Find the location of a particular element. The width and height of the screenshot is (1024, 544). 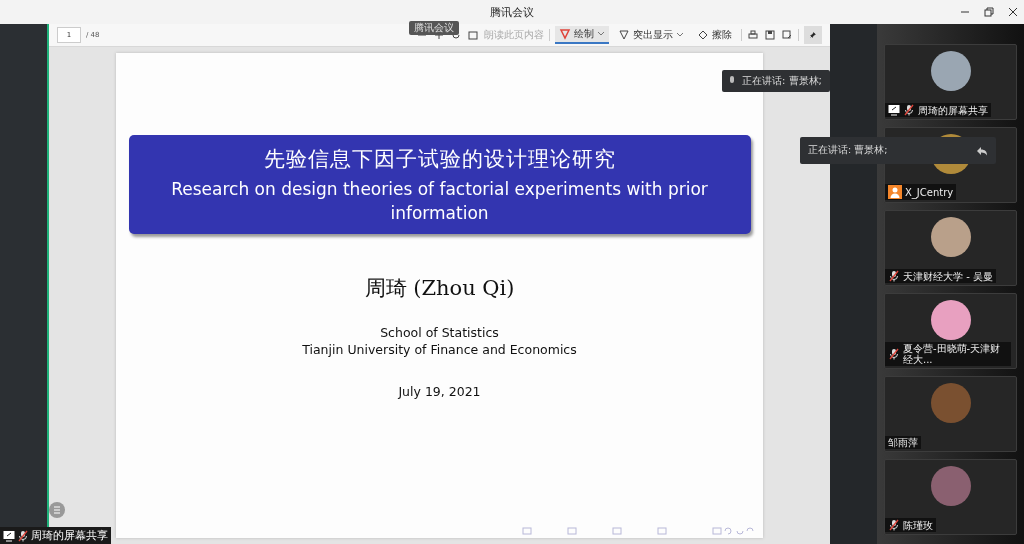

participant-name: 邹雨萍 is located at coordinates (903, 442).